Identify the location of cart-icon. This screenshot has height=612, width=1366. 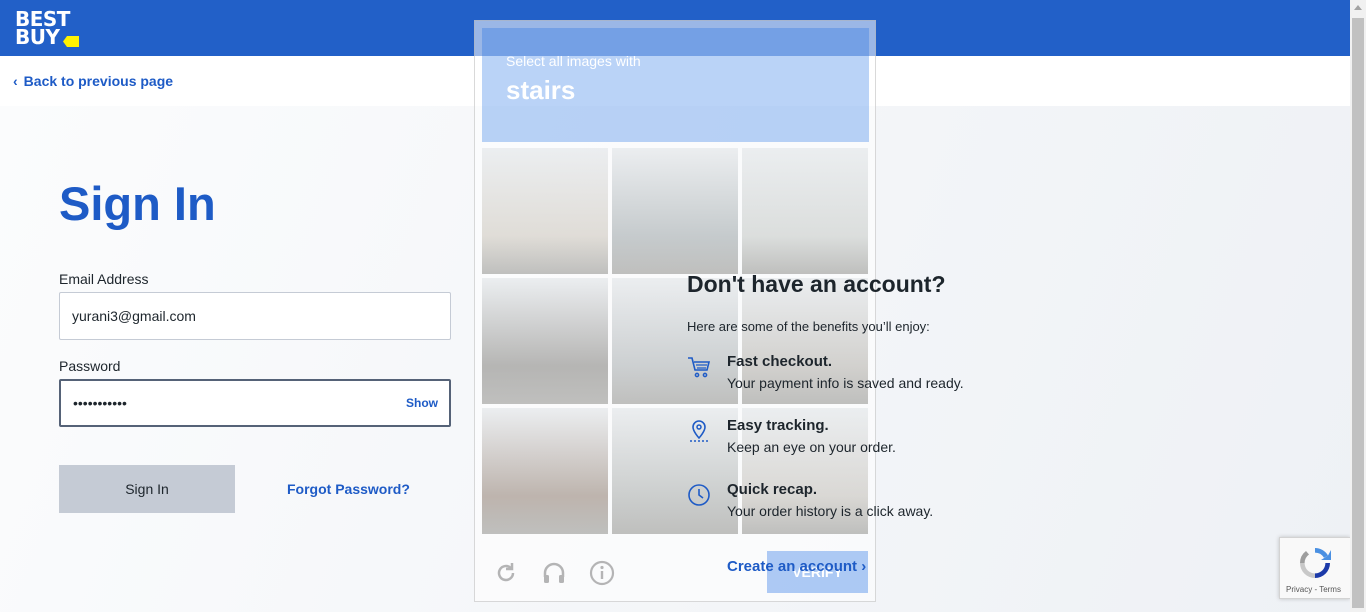
(699, 367).